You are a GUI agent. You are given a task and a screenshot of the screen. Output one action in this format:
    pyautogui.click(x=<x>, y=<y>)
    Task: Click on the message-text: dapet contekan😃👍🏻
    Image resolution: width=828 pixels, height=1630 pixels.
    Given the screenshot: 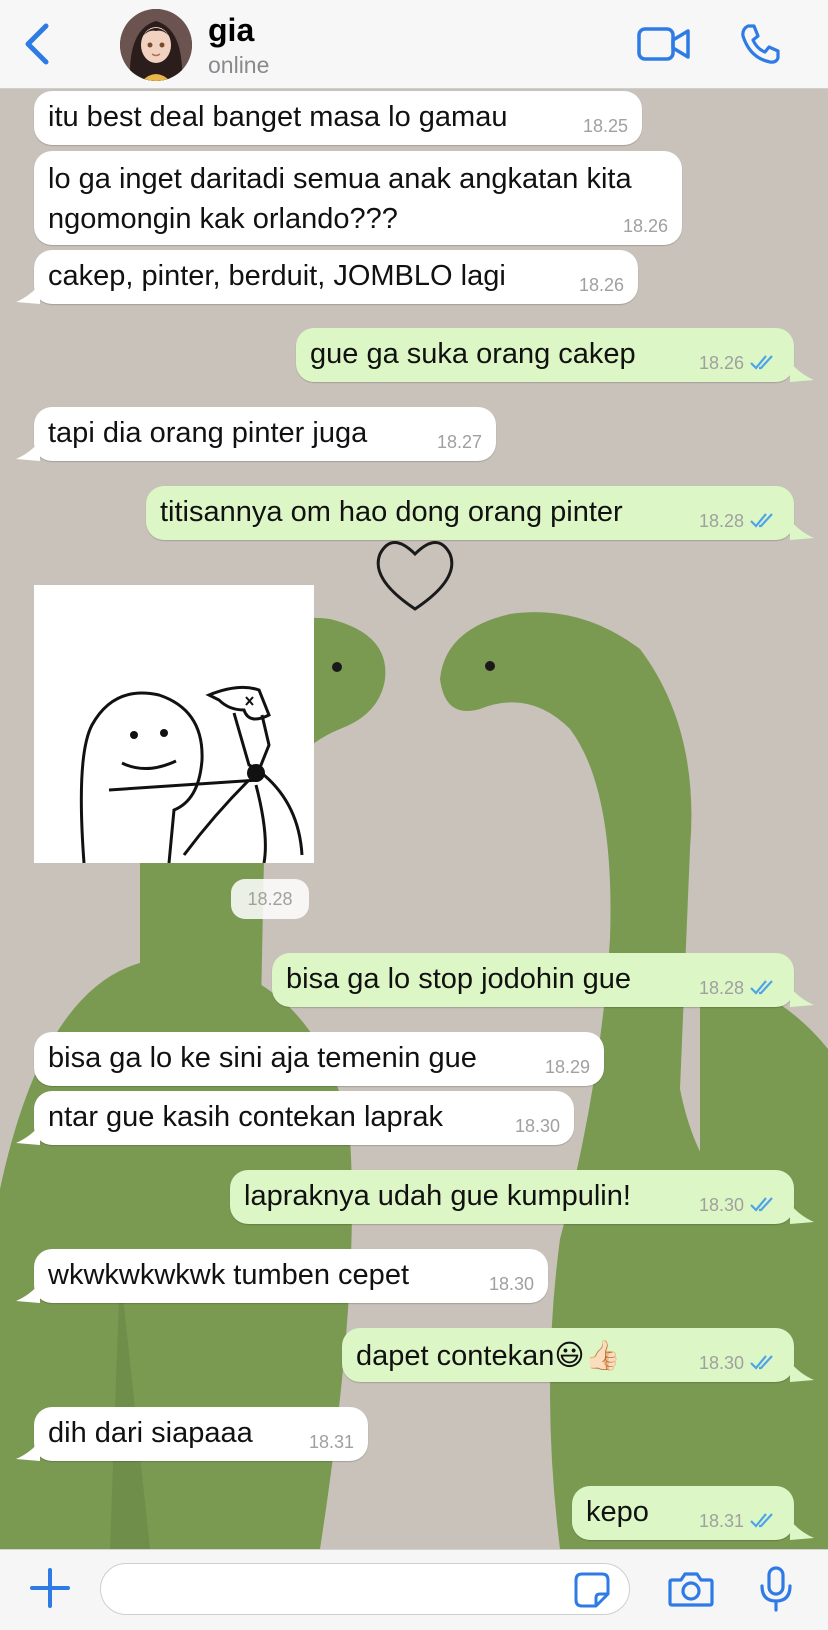 What is the action you would take?
    pyautogui.click(x=488, y=1356)
    